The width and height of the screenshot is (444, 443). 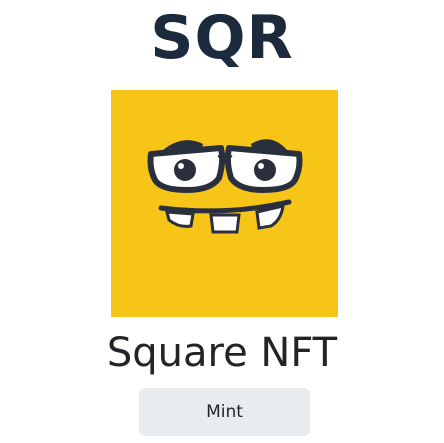 I want to click on nft-title: Square NFT, so click(x=222, y=353).